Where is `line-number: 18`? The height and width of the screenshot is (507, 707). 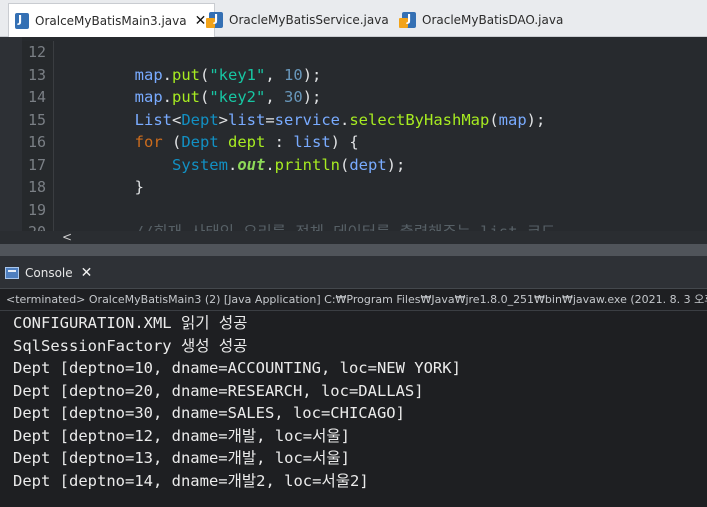
line-number: 18 is located at coordinates (37, 187).